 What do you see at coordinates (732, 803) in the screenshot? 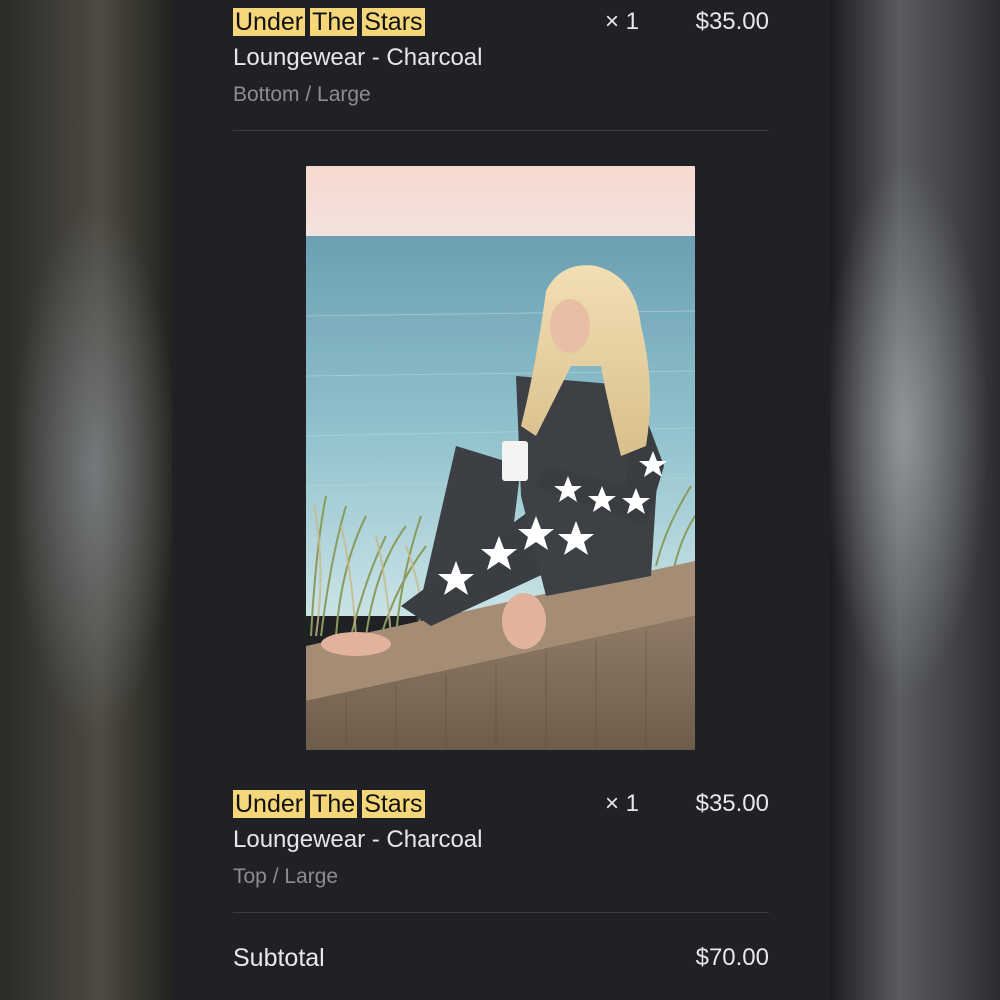
I see `order-item-2-price: $35.00` at bounding box center [732, 803].